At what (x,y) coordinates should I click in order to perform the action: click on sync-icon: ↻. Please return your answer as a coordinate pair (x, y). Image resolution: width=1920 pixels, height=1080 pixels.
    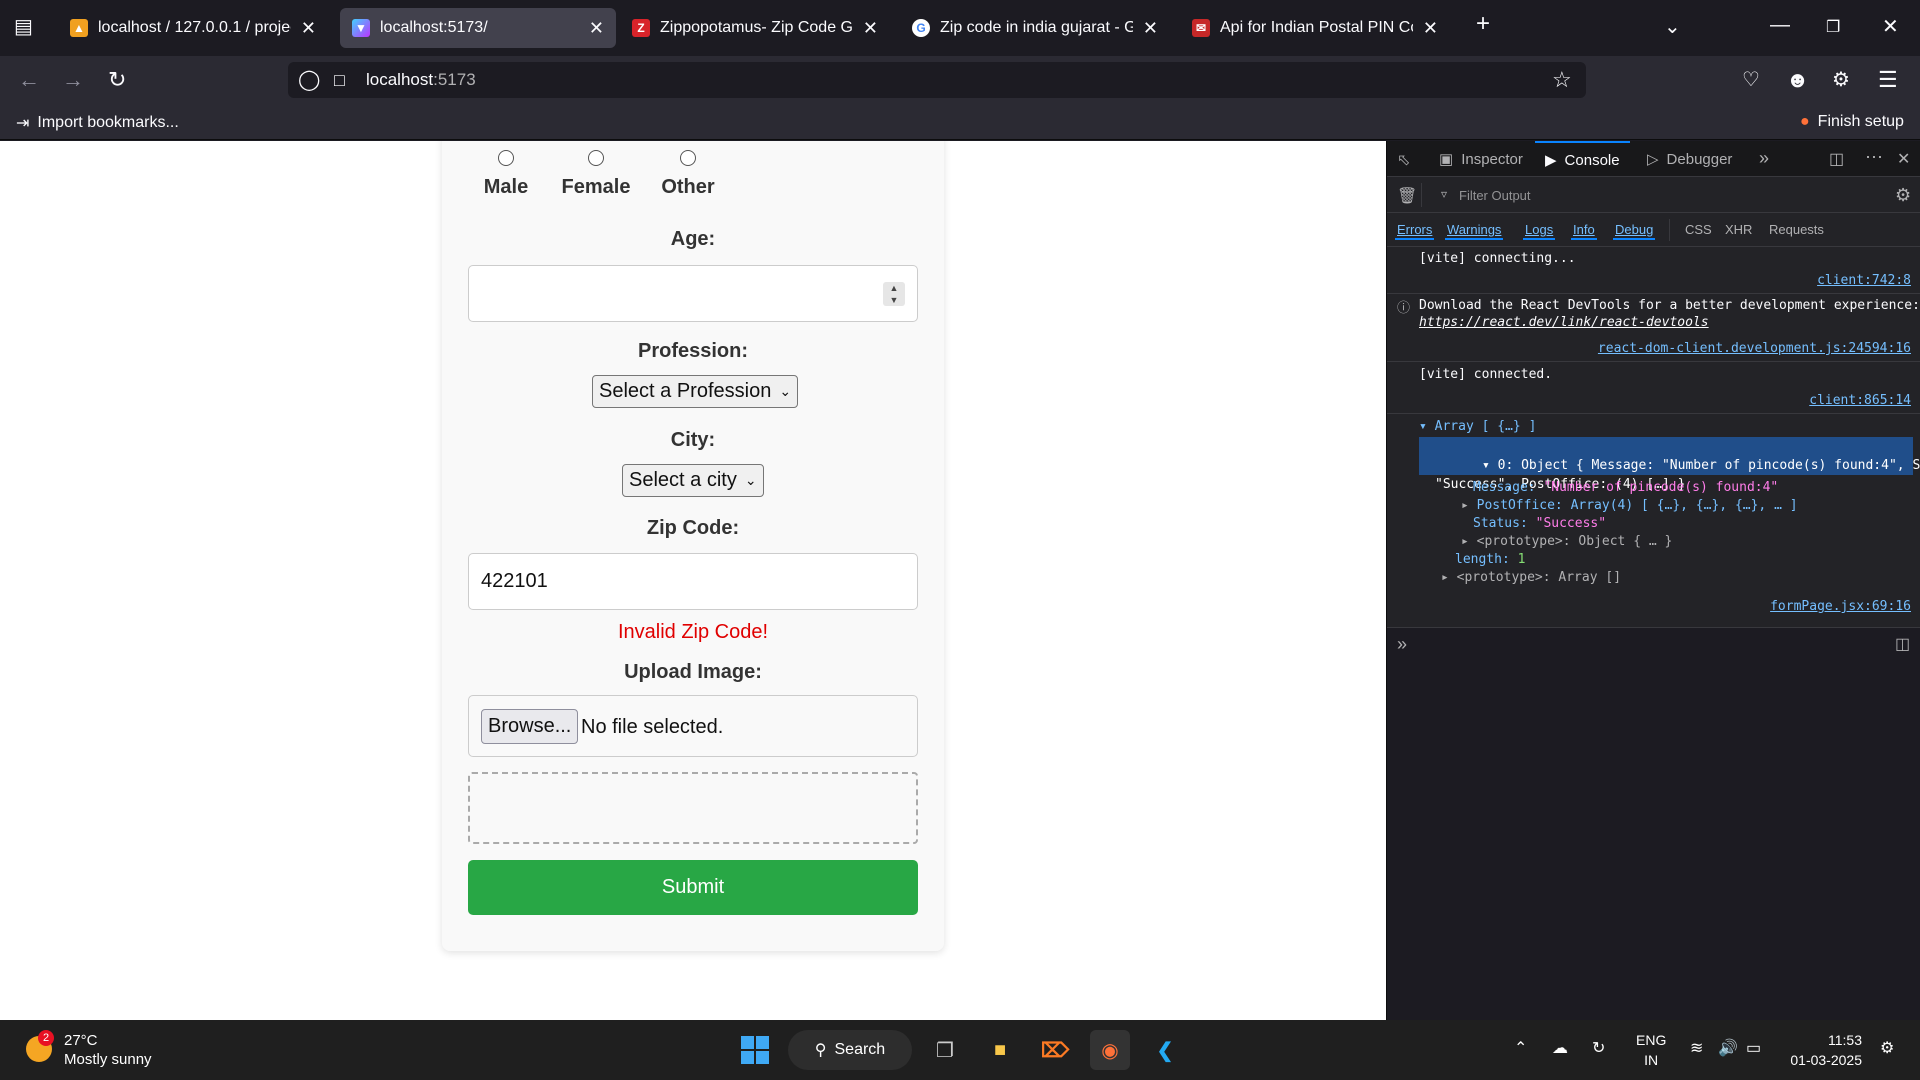
    Looking at the image, I should click on (1598, 1048).